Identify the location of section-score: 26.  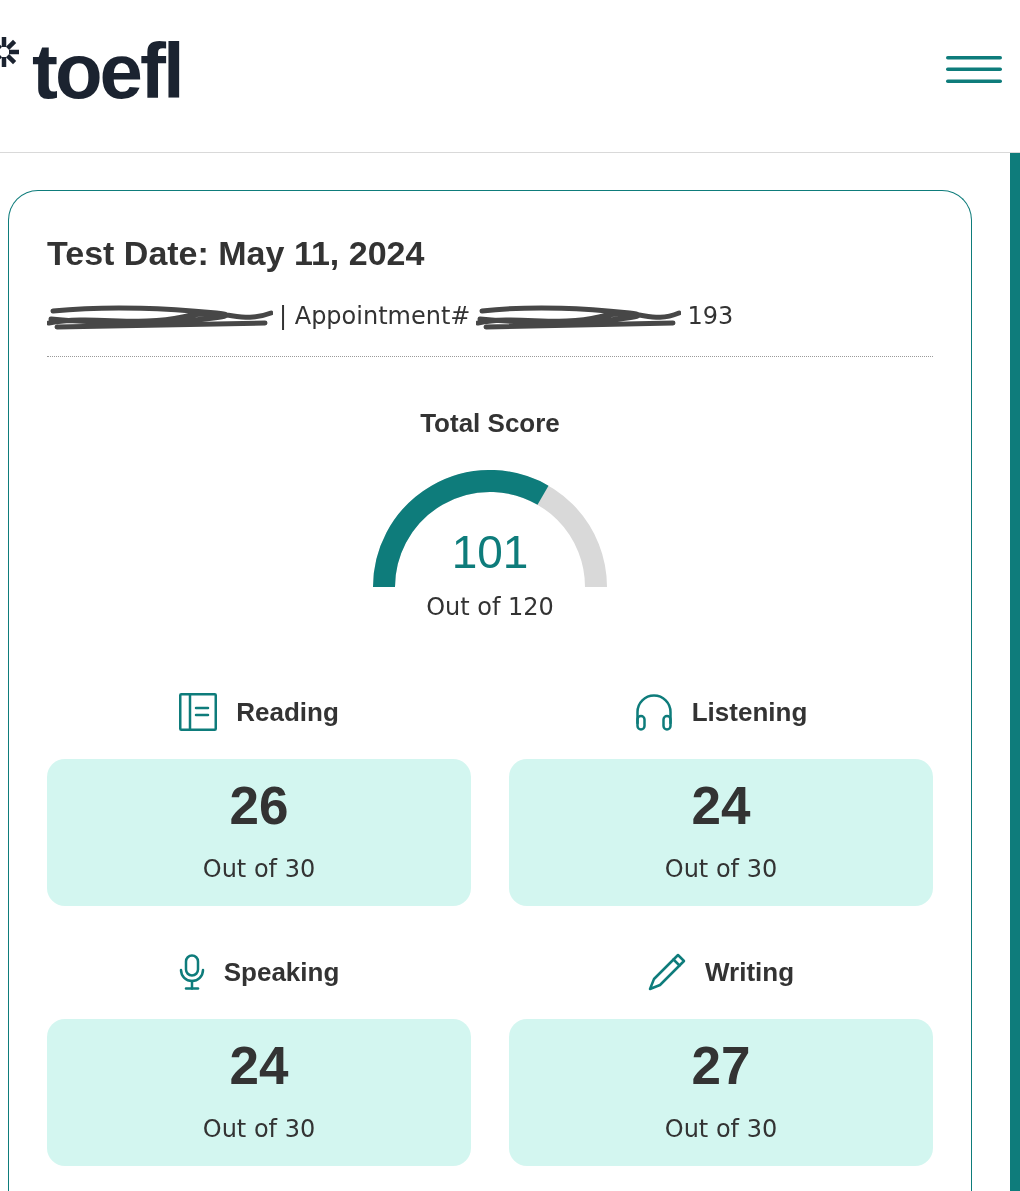
(259, 806).